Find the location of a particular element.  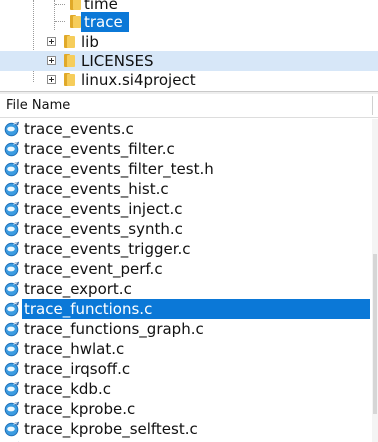

file-row: trace_kprobe_selftest.c is located at coordinates (185, 429).